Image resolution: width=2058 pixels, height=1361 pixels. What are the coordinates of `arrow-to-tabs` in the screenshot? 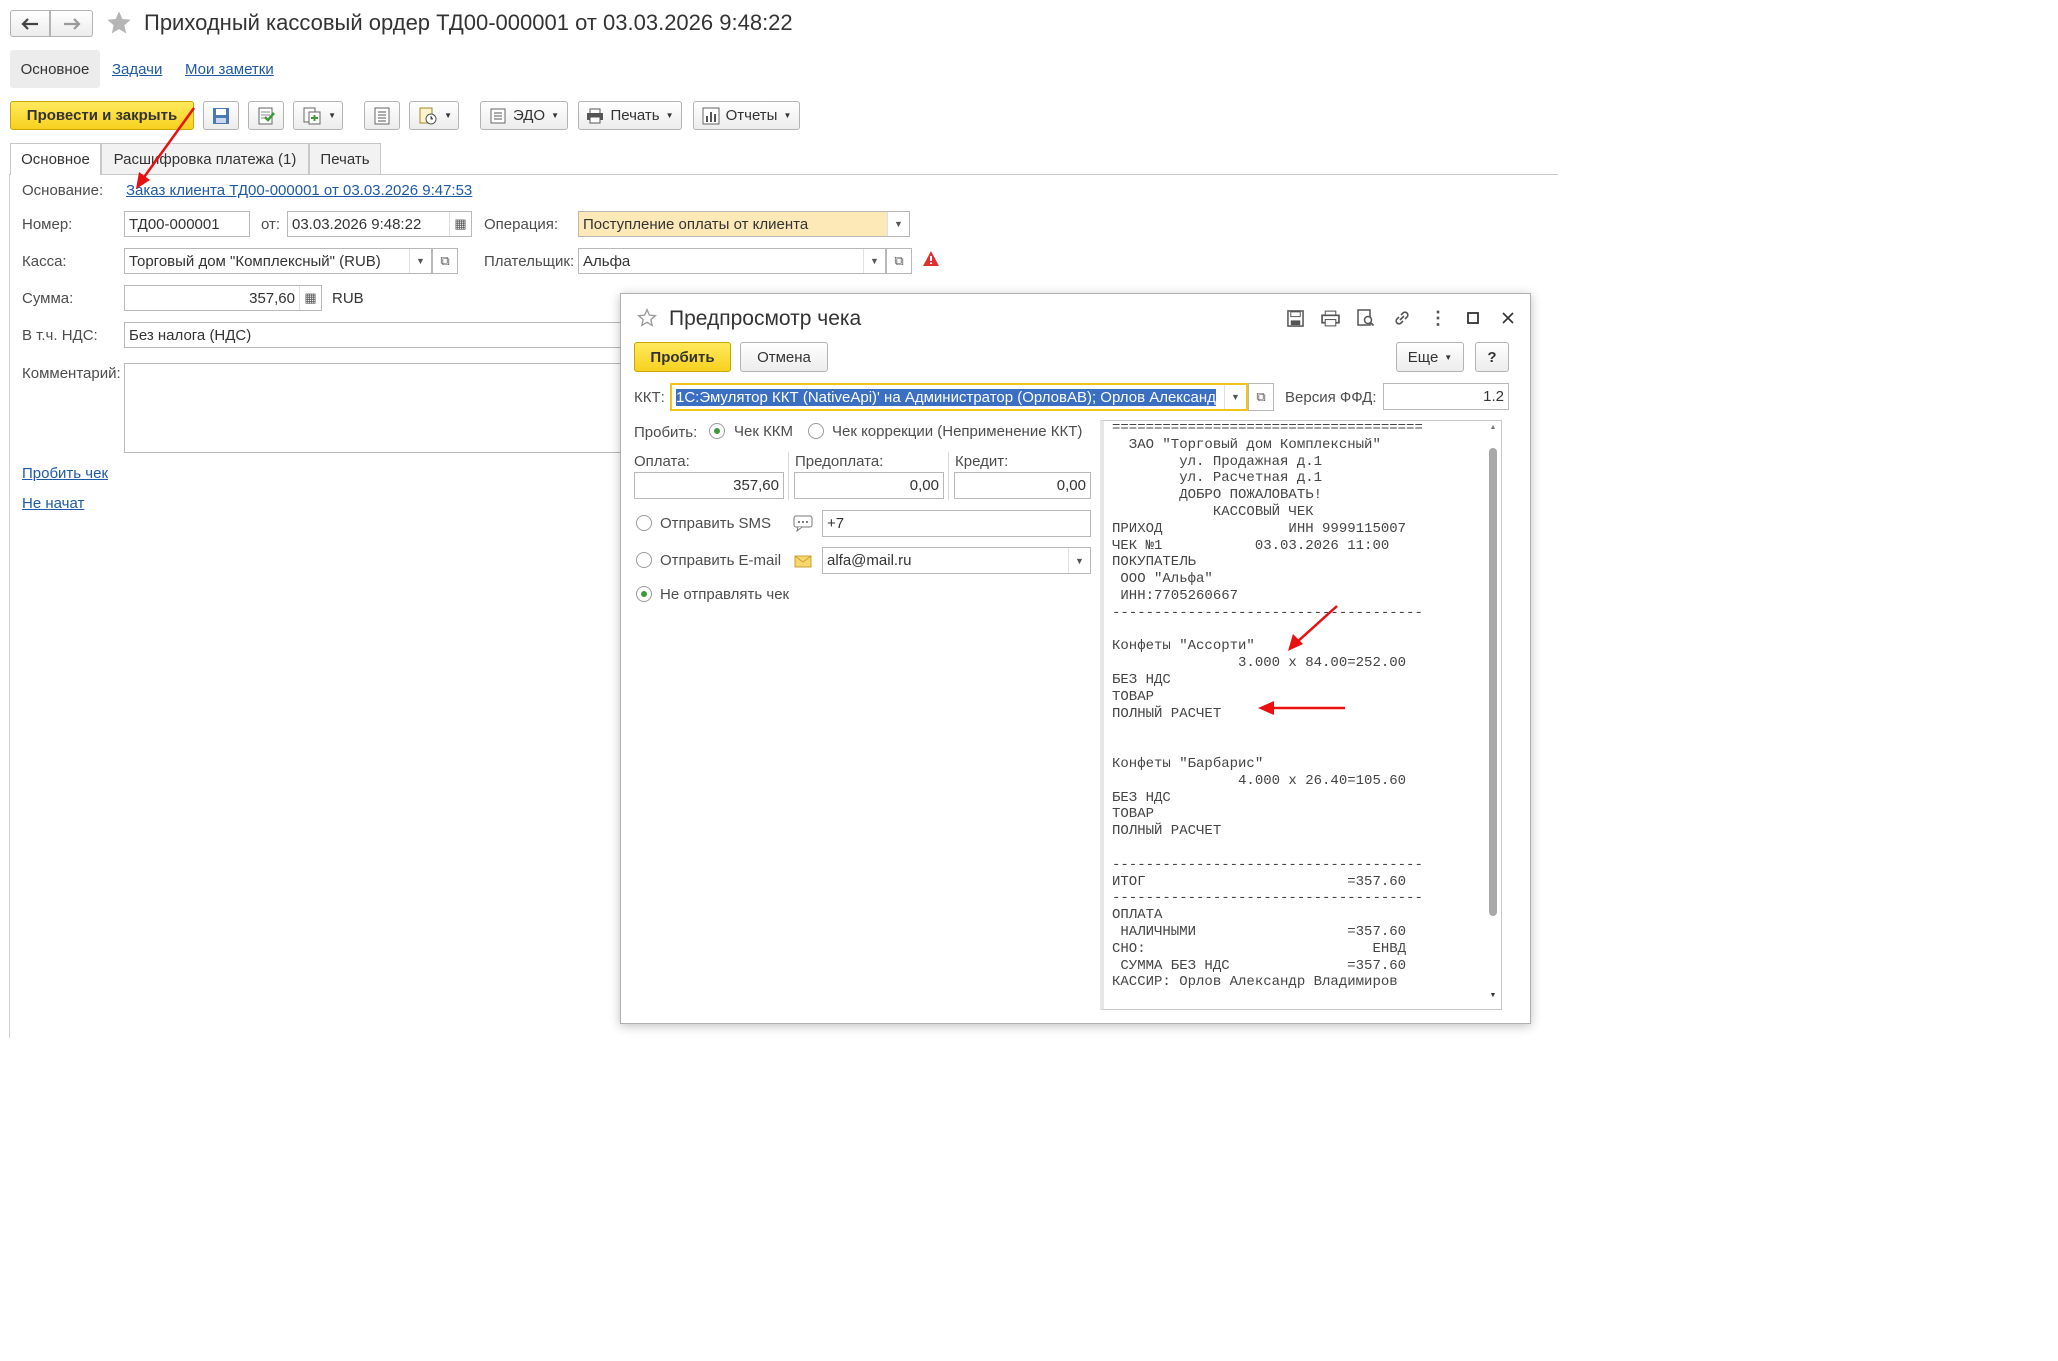 It's located at (168, 144).